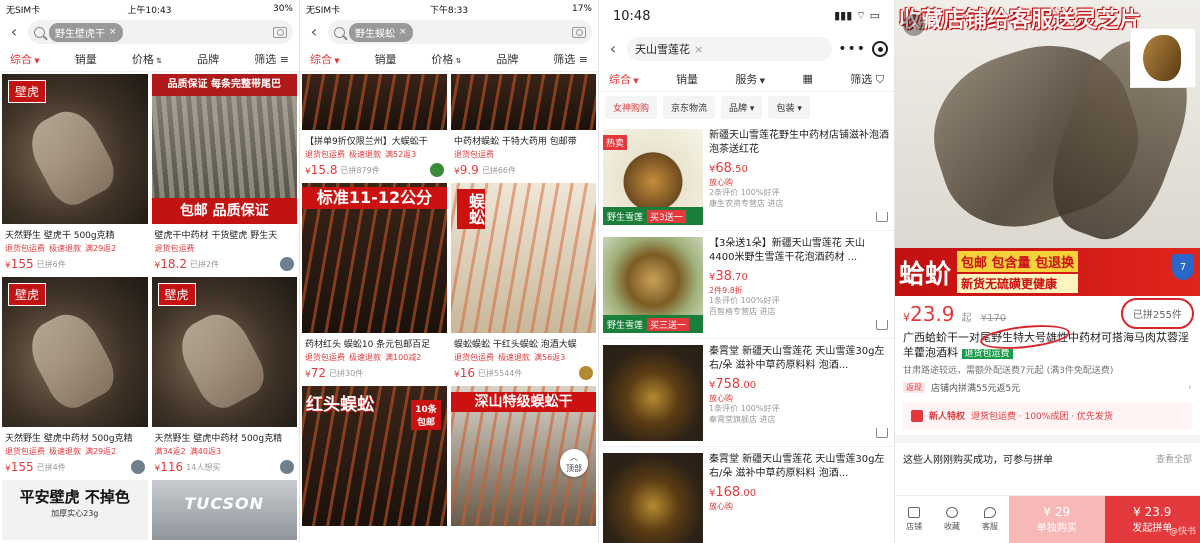 The height and width of the screenshot is (543, 1200). Describe the element at coordinates (574, 463) in the screenshot. I see `scroll-top-button: ︿ 顶部` at that location.